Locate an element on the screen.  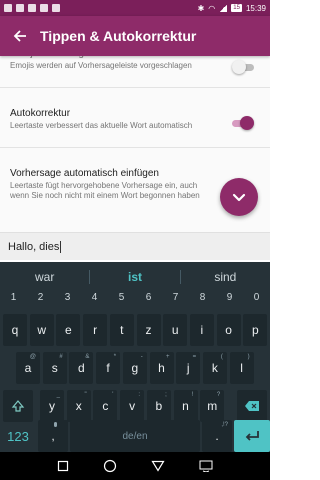
key-label: f is located at coordinates (108, 368).